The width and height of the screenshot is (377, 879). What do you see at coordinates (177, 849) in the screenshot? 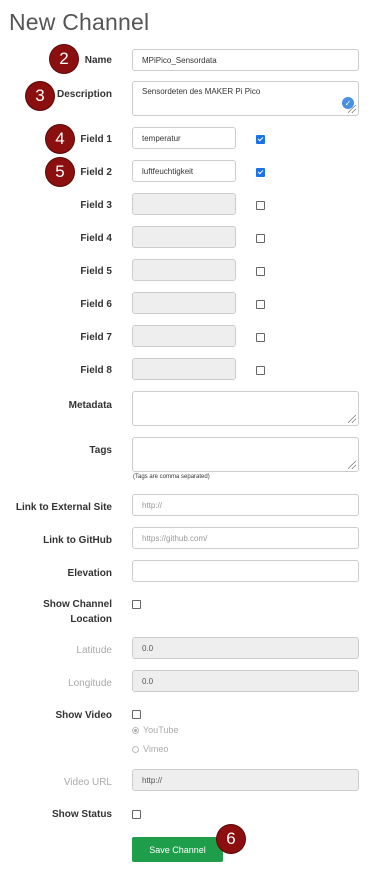
I see `save-channel-button: Save Channel` at bounding box center [177, 849].